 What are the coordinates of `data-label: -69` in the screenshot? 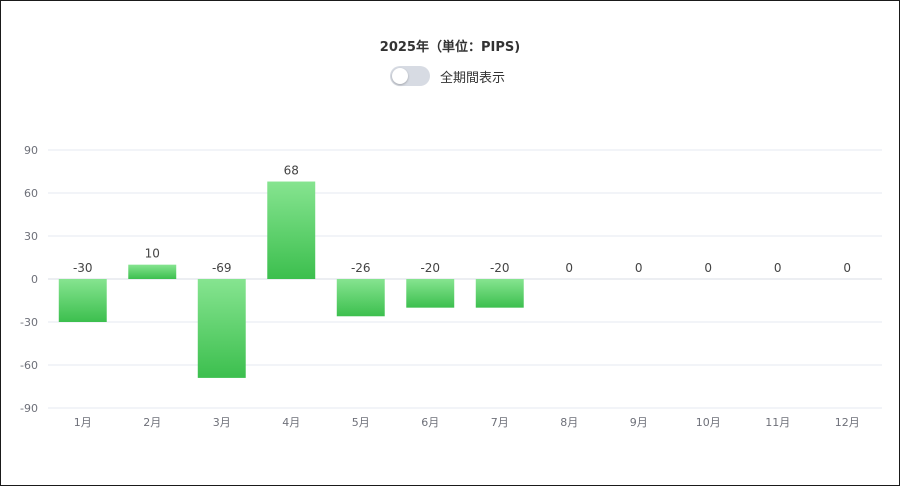 It's located at (222, 268).